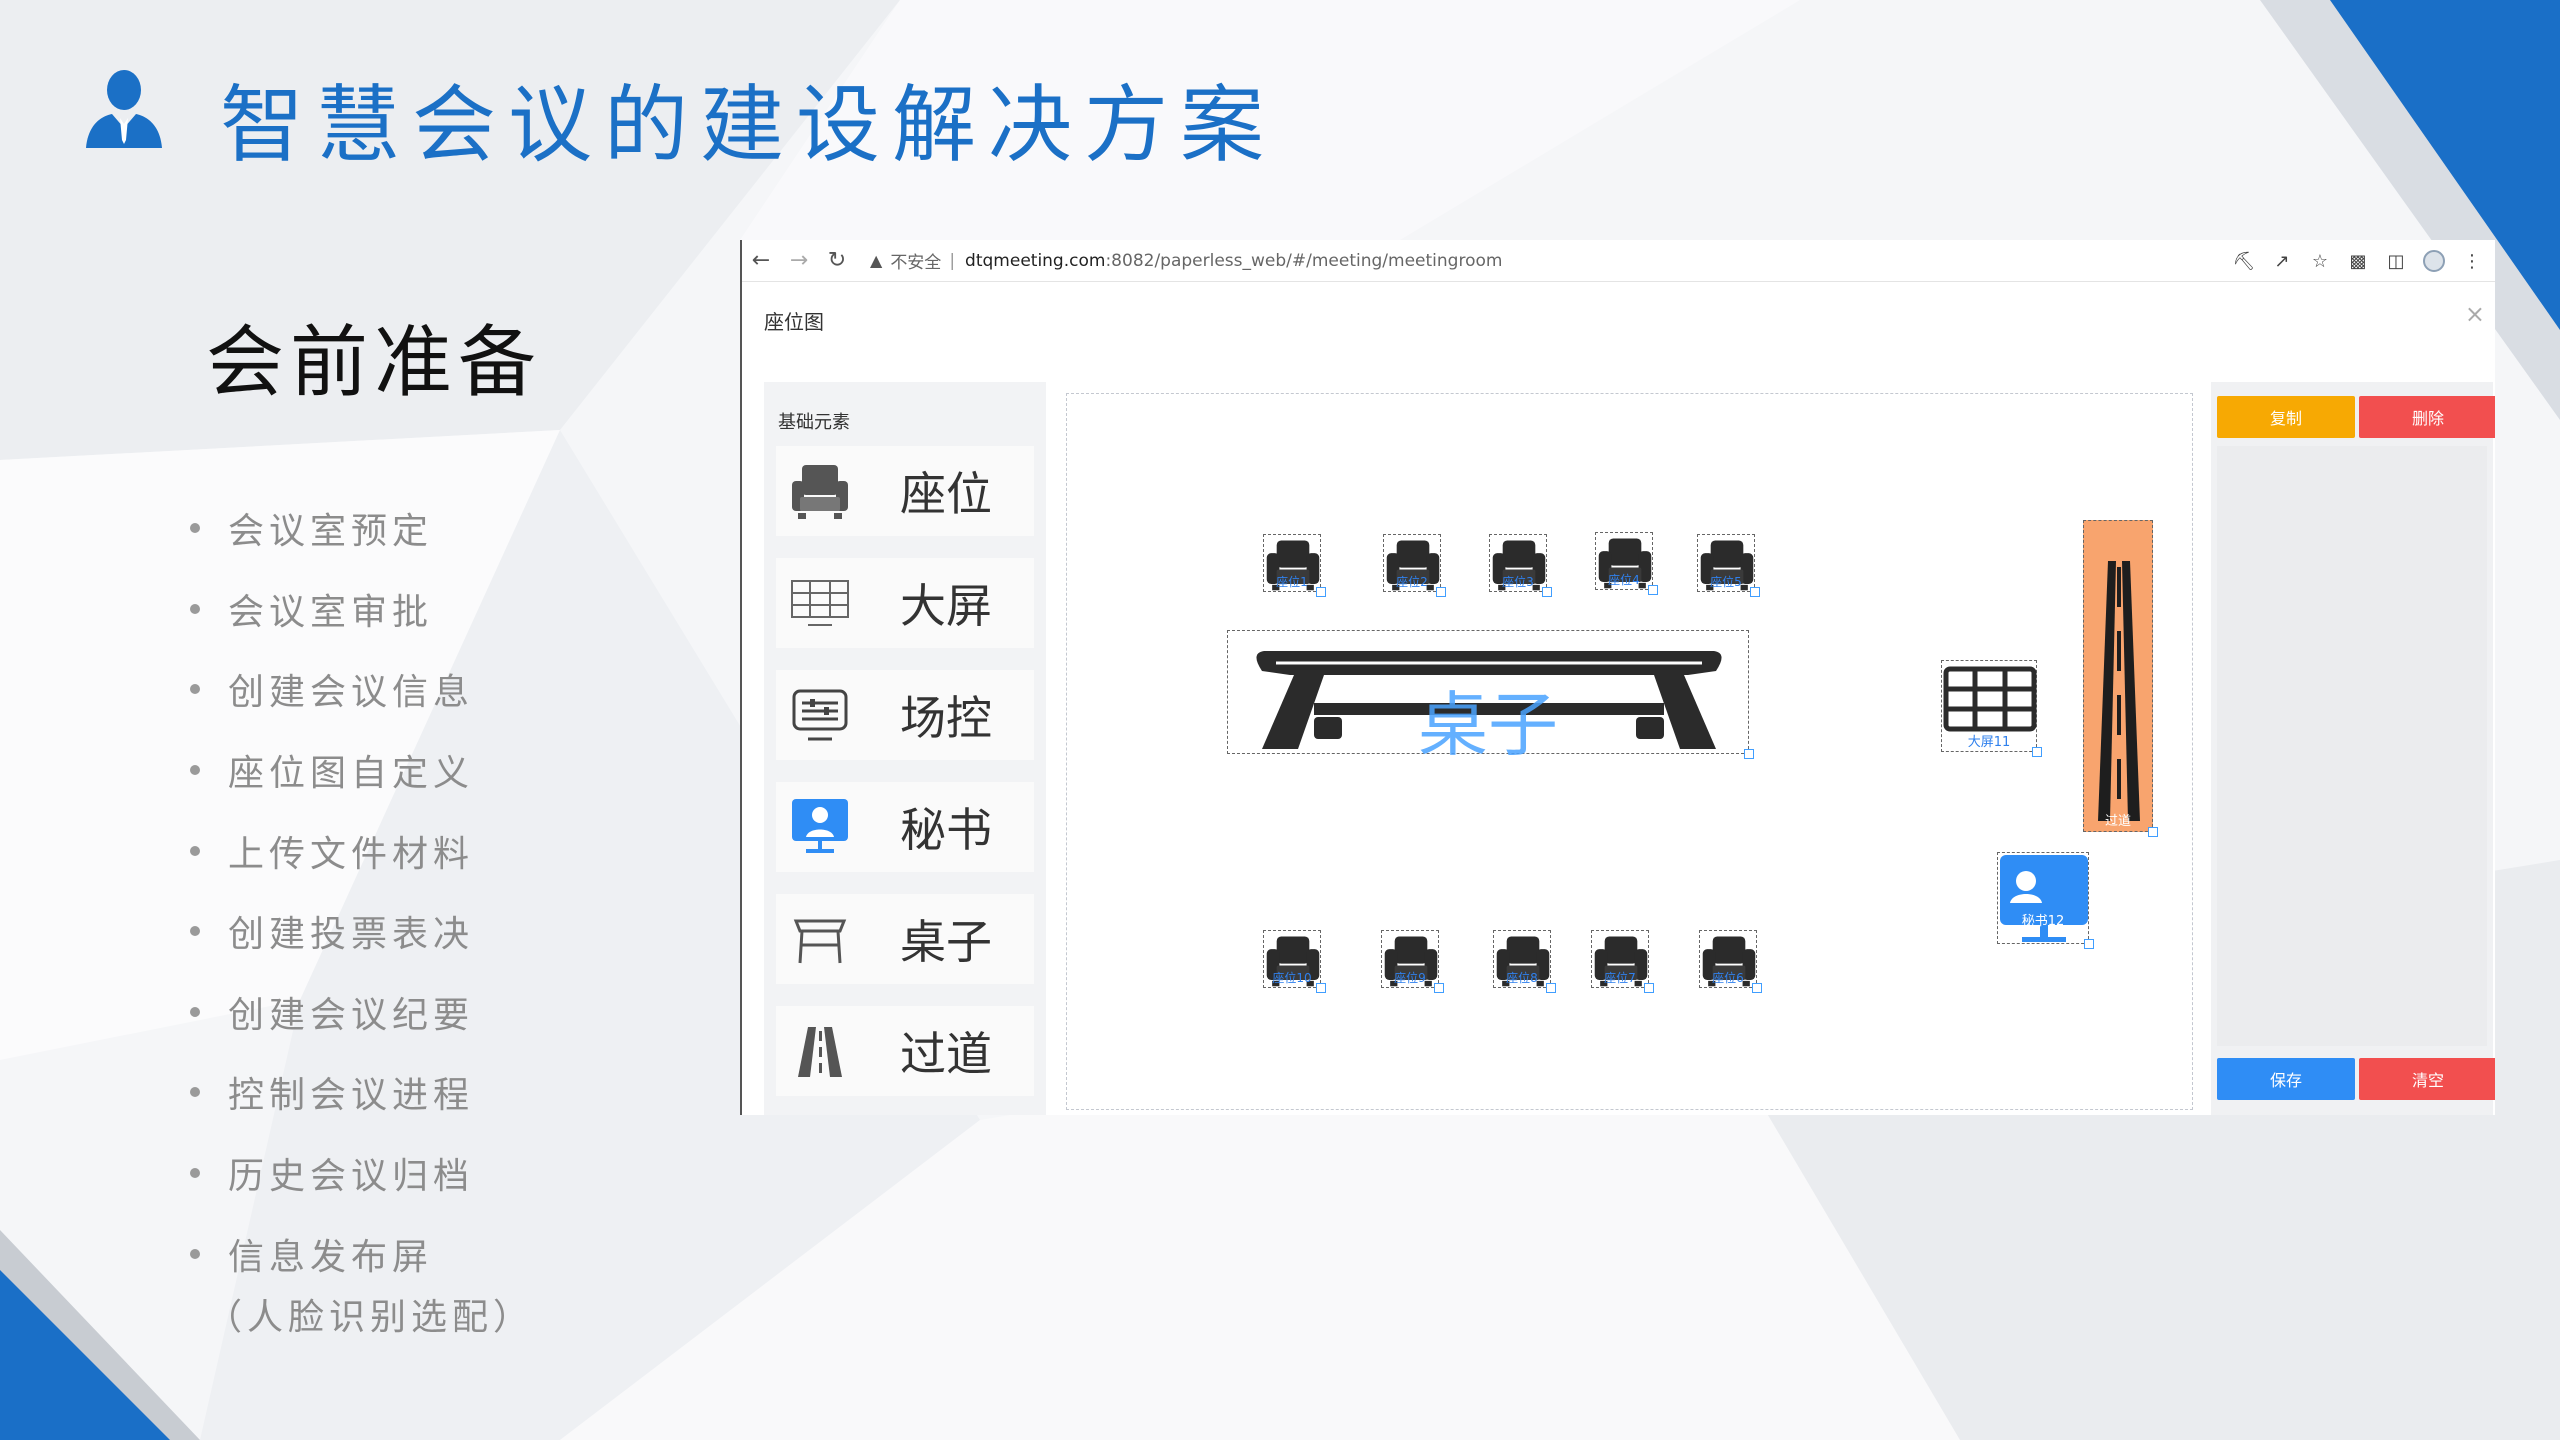  I want to click on url-host: dtqmeeting.com, so click(1035, 260).